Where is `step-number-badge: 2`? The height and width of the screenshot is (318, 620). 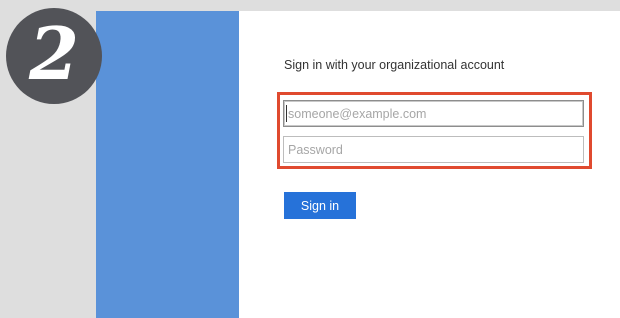 step-number-badge: 2 is located at coordinates (54, 56).